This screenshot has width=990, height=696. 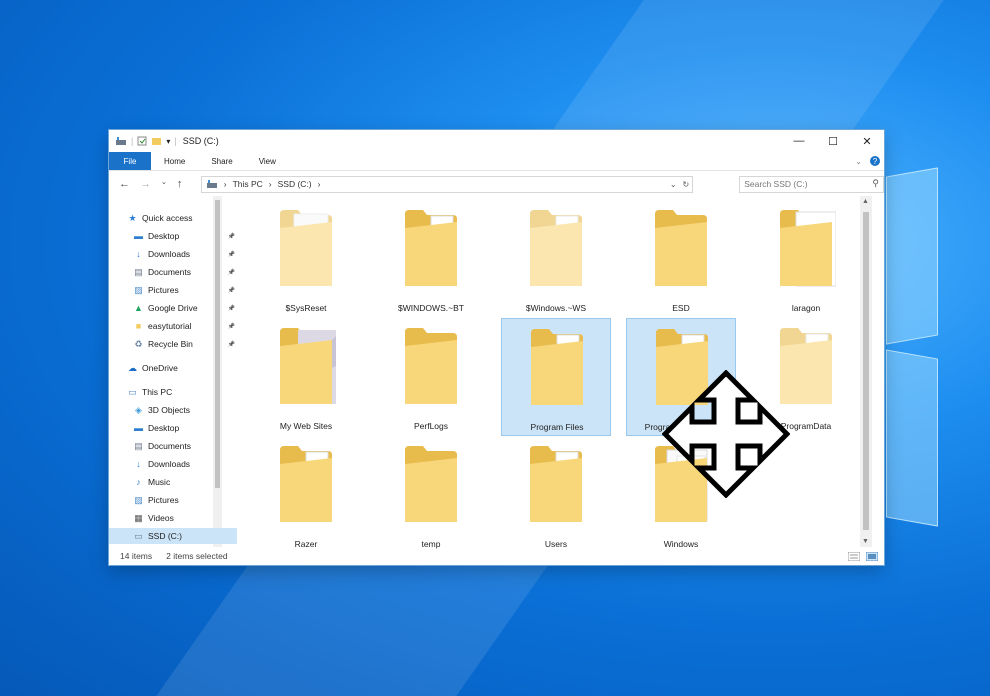 I want to click on sidebar-item-label: OneDrive, so click(x=160, y=368).